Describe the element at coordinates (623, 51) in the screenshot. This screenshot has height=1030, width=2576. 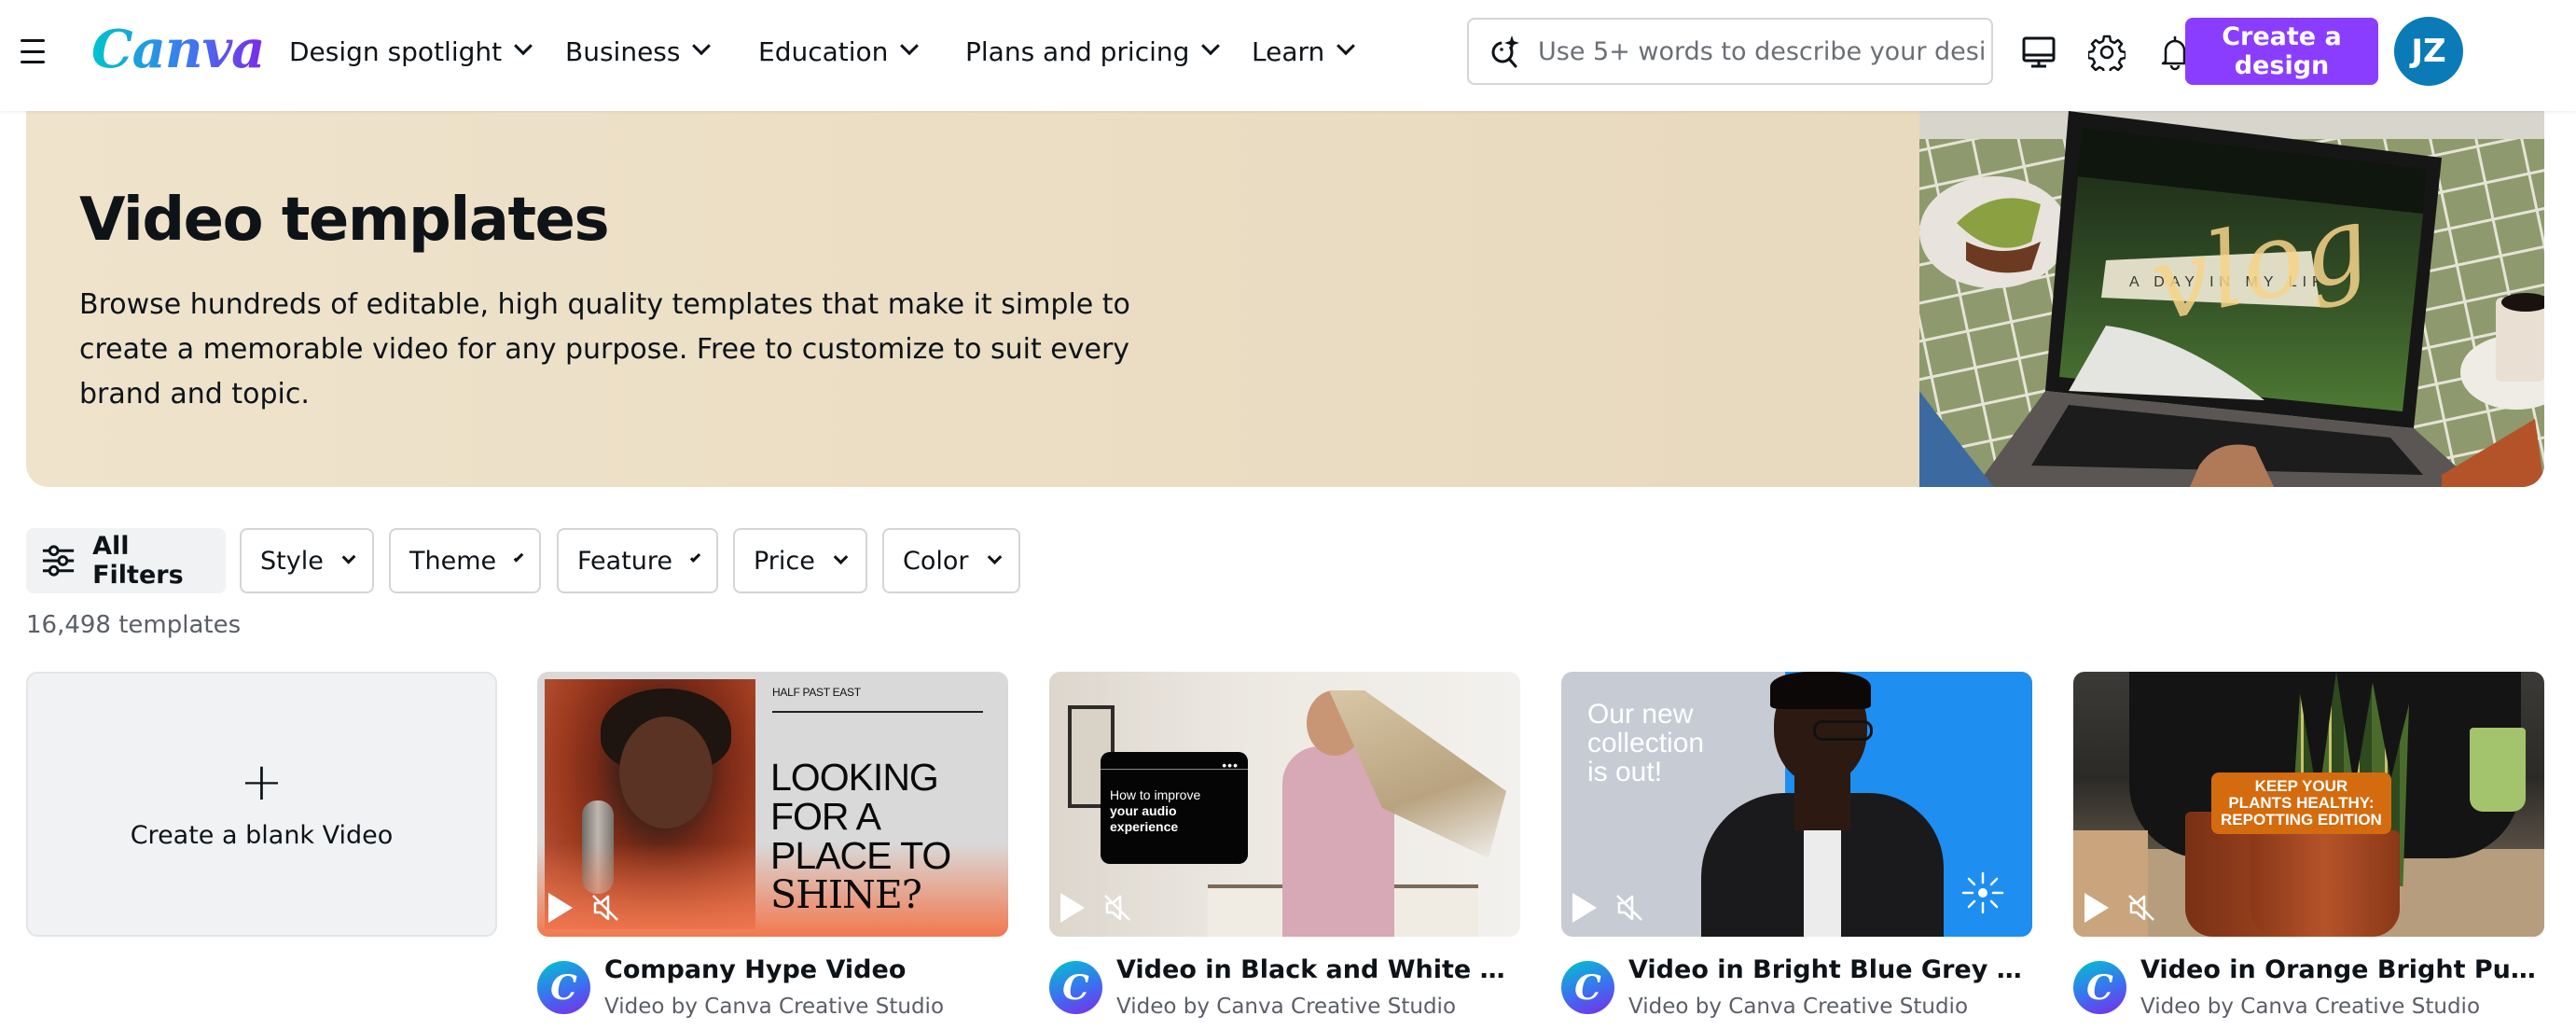
I see `nav-label: Business` at that location.